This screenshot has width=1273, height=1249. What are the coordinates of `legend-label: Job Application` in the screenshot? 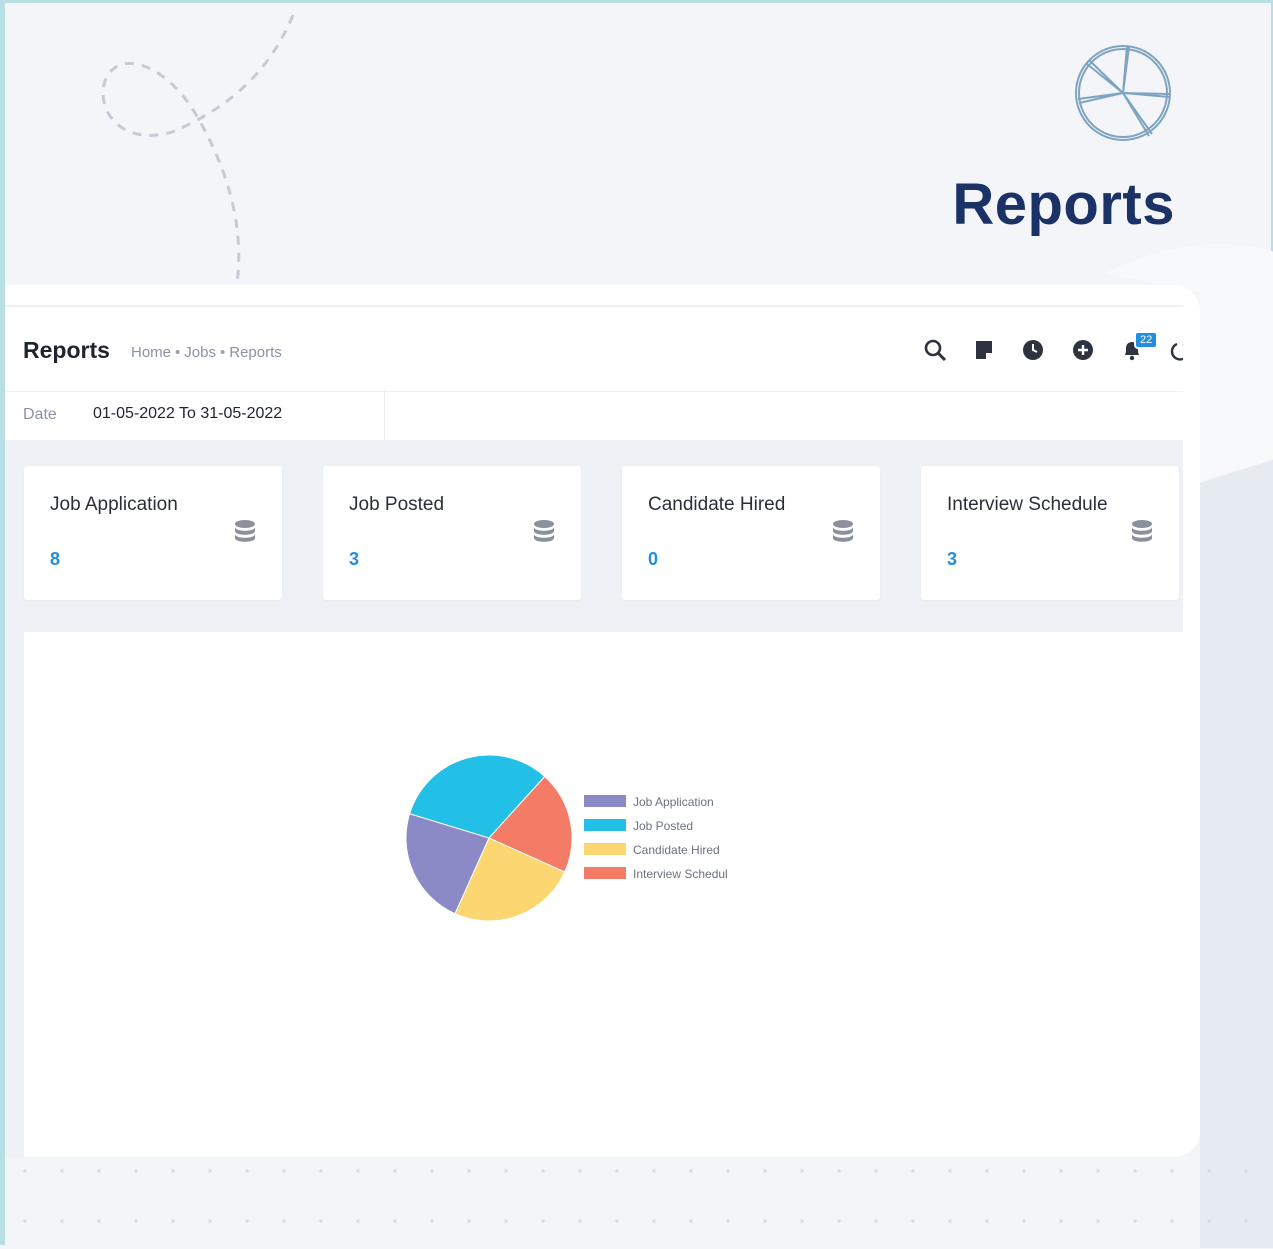 It's located at (673, 802).